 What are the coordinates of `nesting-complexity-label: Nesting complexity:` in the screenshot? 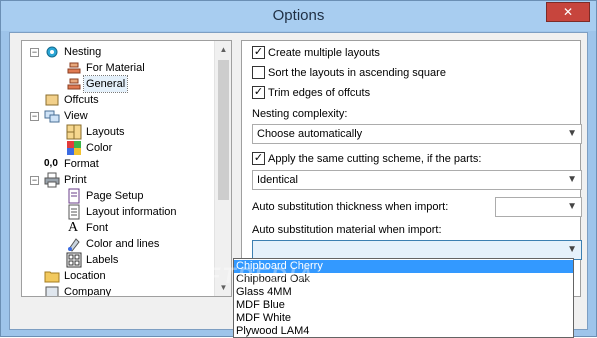 It's located at (300, 114).